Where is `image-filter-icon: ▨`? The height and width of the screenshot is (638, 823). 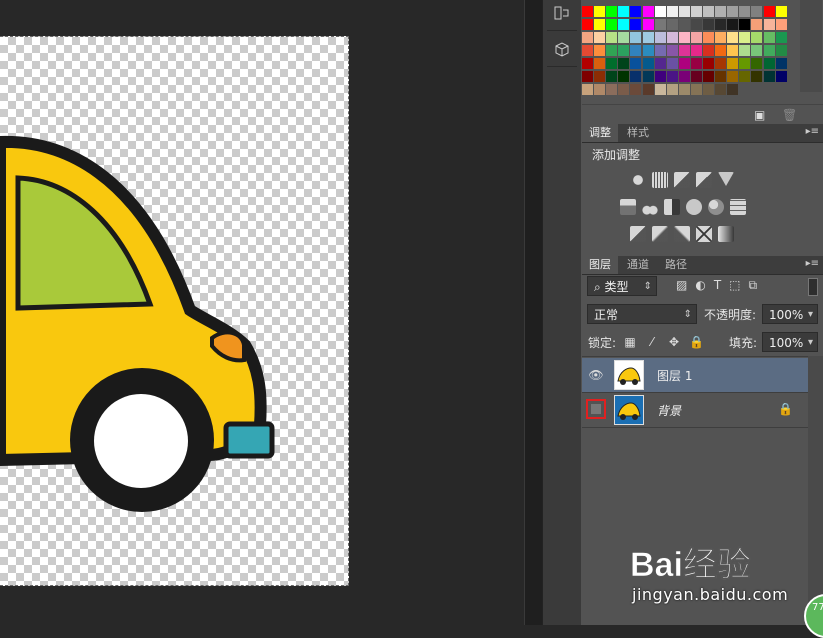
image-filter-icon: ▨ is located at coordinates (681, 285).